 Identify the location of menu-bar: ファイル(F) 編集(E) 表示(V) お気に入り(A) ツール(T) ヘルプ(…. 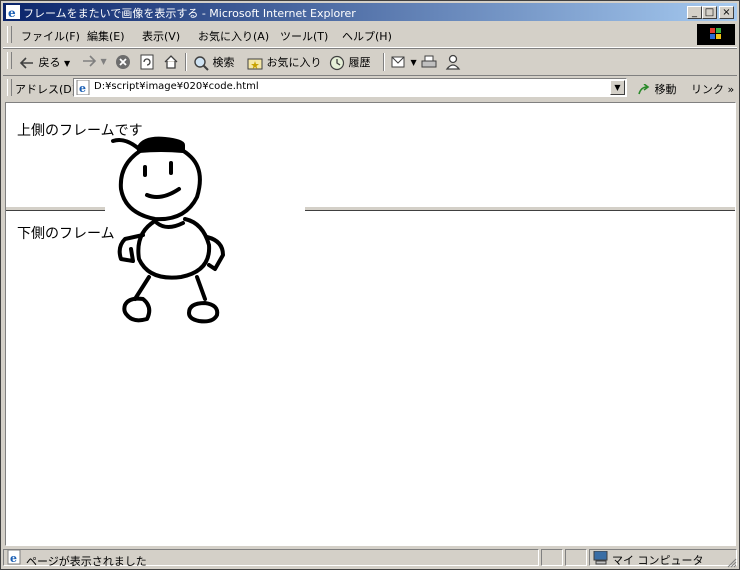
(370, 35).